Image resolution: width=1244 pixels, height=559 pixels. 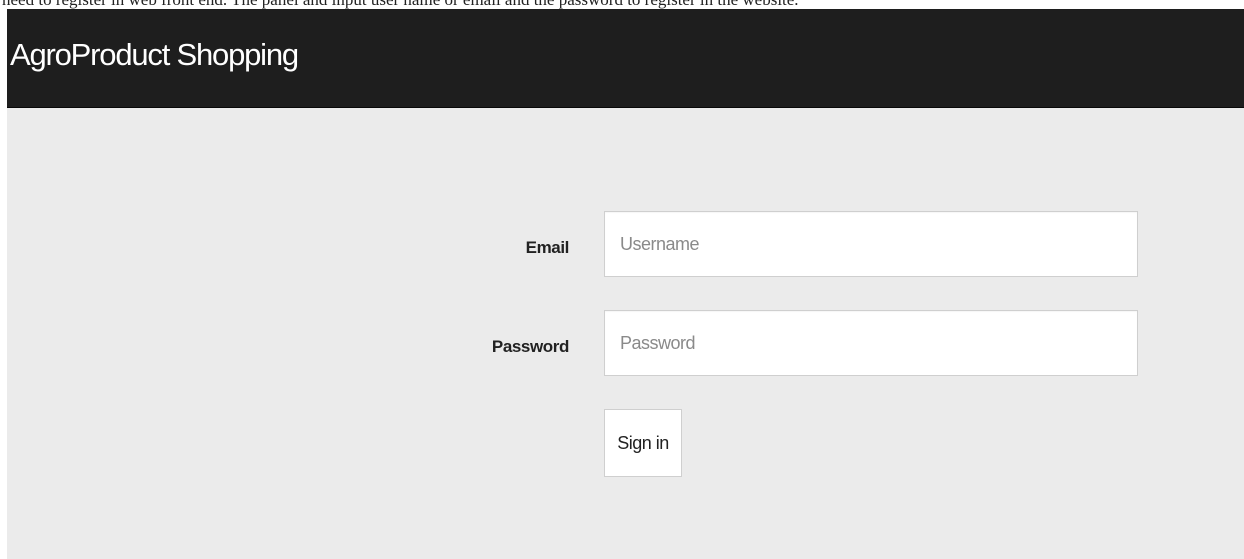 What do you see at coordinates (154, 55) in the screenshot?
I see `brand-link: AgroProduct Shopping` at bounding box center [154, 55].